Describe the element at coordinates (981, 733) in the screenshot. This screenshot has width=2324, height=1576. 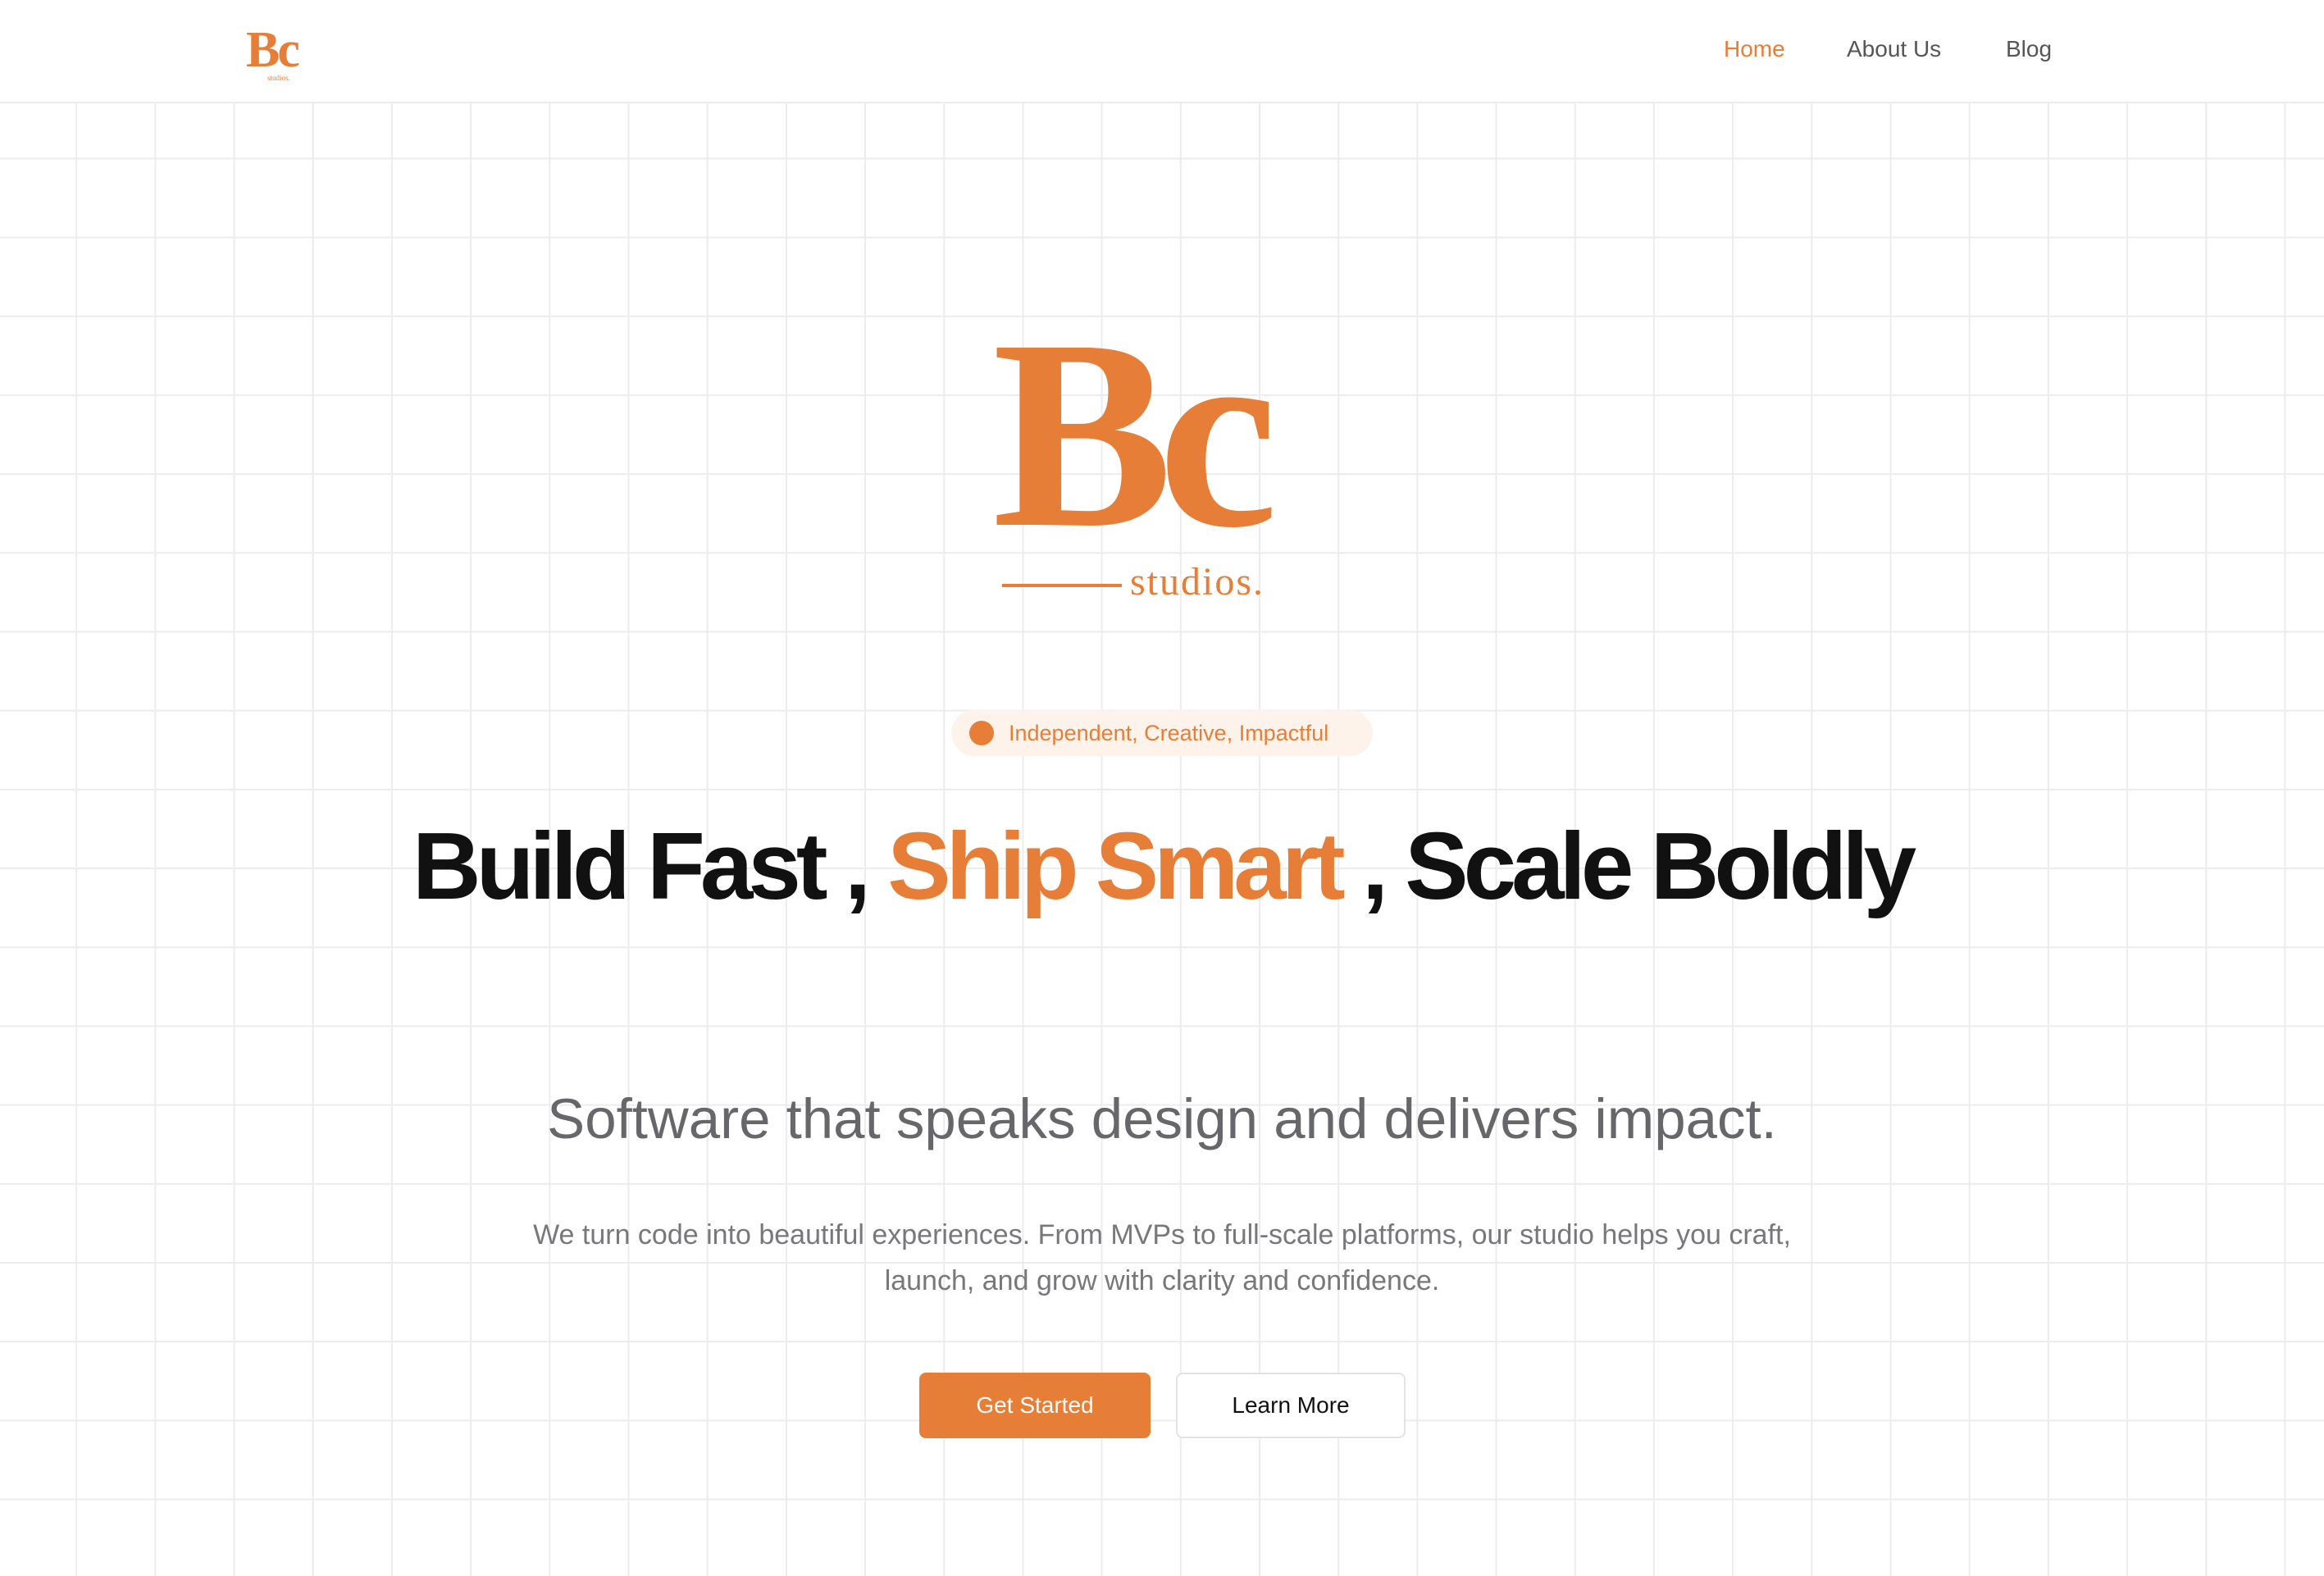
I see `dot-icon` at that location.